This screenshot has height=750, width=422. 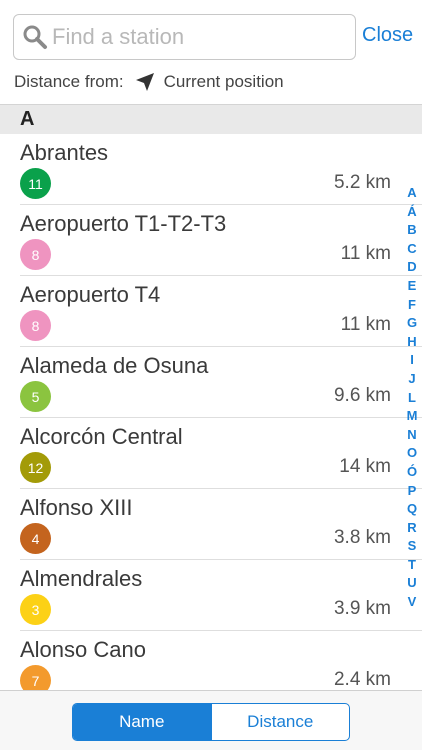 I want to click on location-arrow-icon, so click(x=145, y=82).